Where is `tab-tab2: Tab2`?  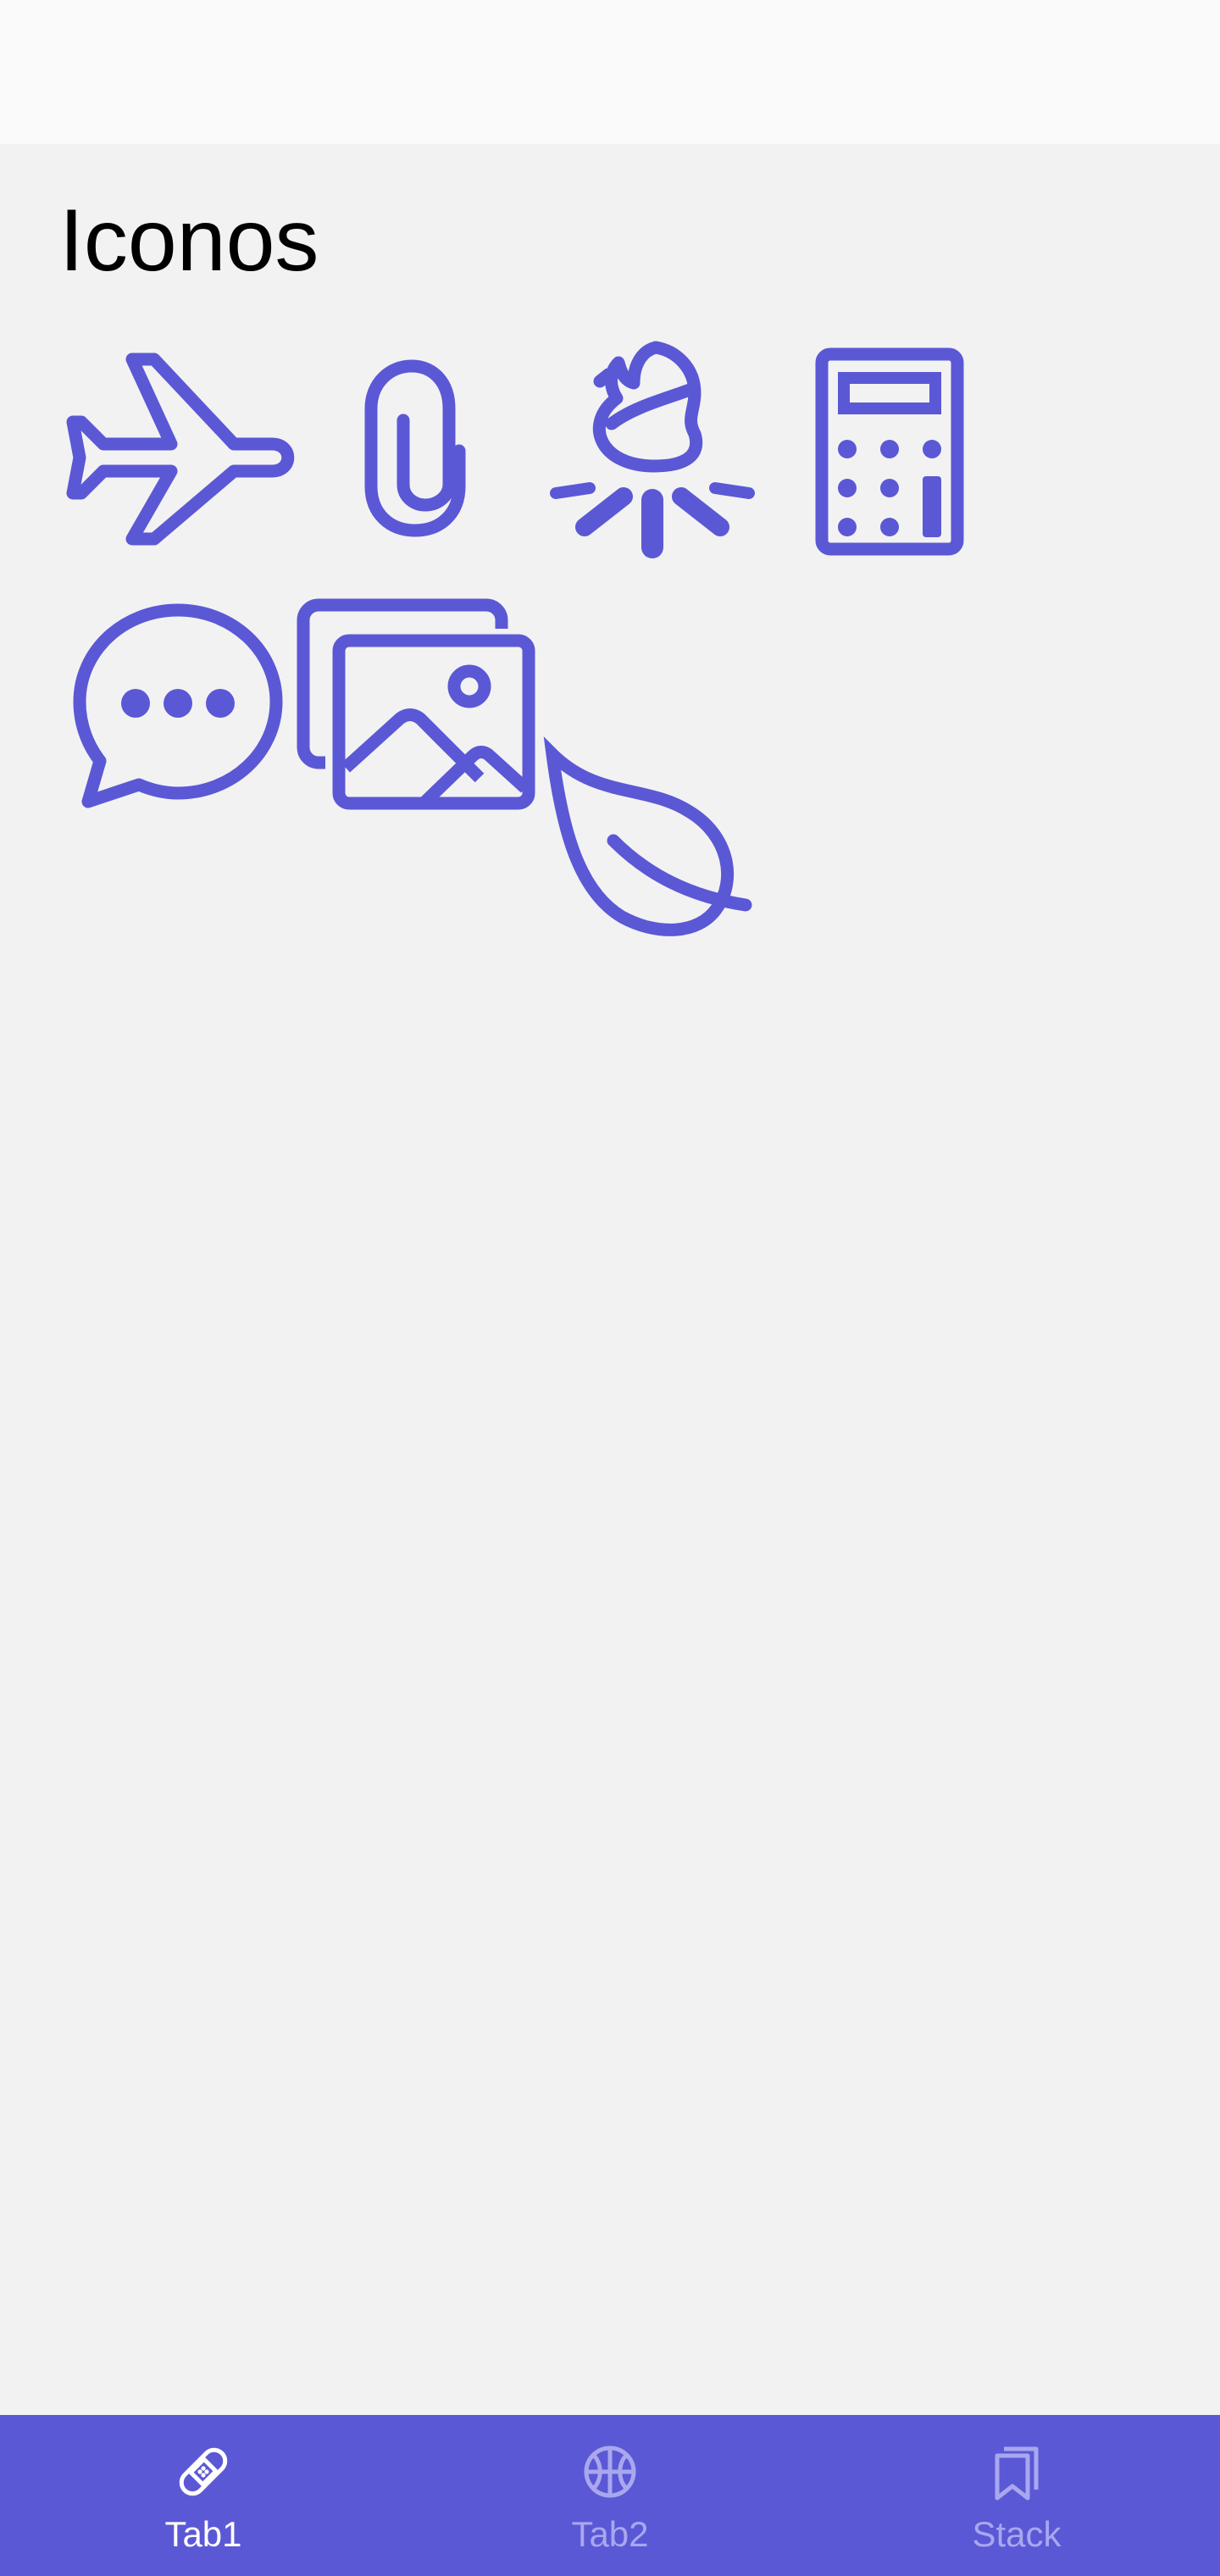 tab-tab2: Tab2 is located at coordinates (610, 2495).